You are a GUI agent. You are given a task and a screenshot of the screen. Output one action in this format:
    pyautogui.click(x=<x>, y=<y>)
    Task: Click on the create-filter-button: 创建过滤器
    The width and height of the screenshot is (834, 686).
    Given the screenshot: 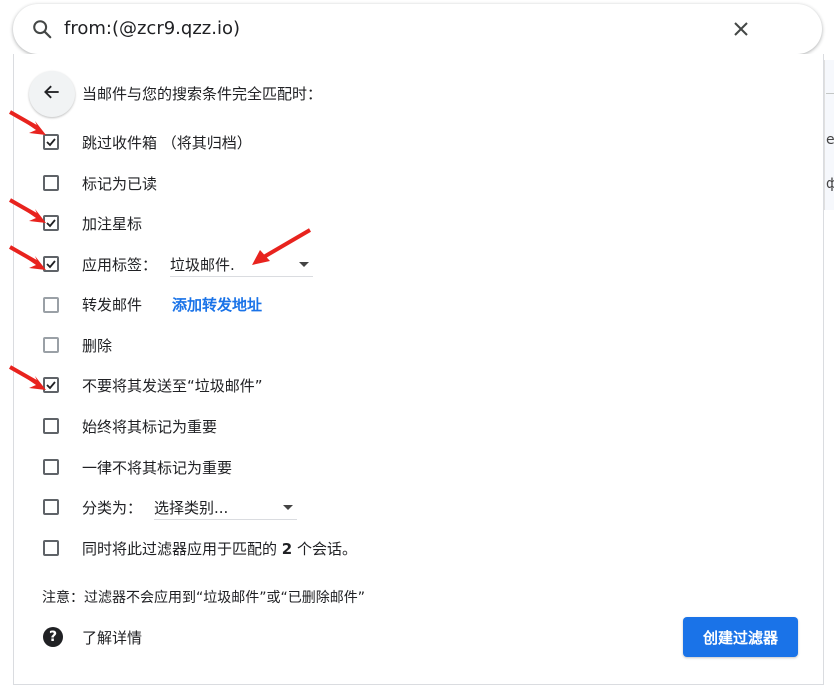 What is the action you would take?
    pyautogui.click(x=740, y=637)
    